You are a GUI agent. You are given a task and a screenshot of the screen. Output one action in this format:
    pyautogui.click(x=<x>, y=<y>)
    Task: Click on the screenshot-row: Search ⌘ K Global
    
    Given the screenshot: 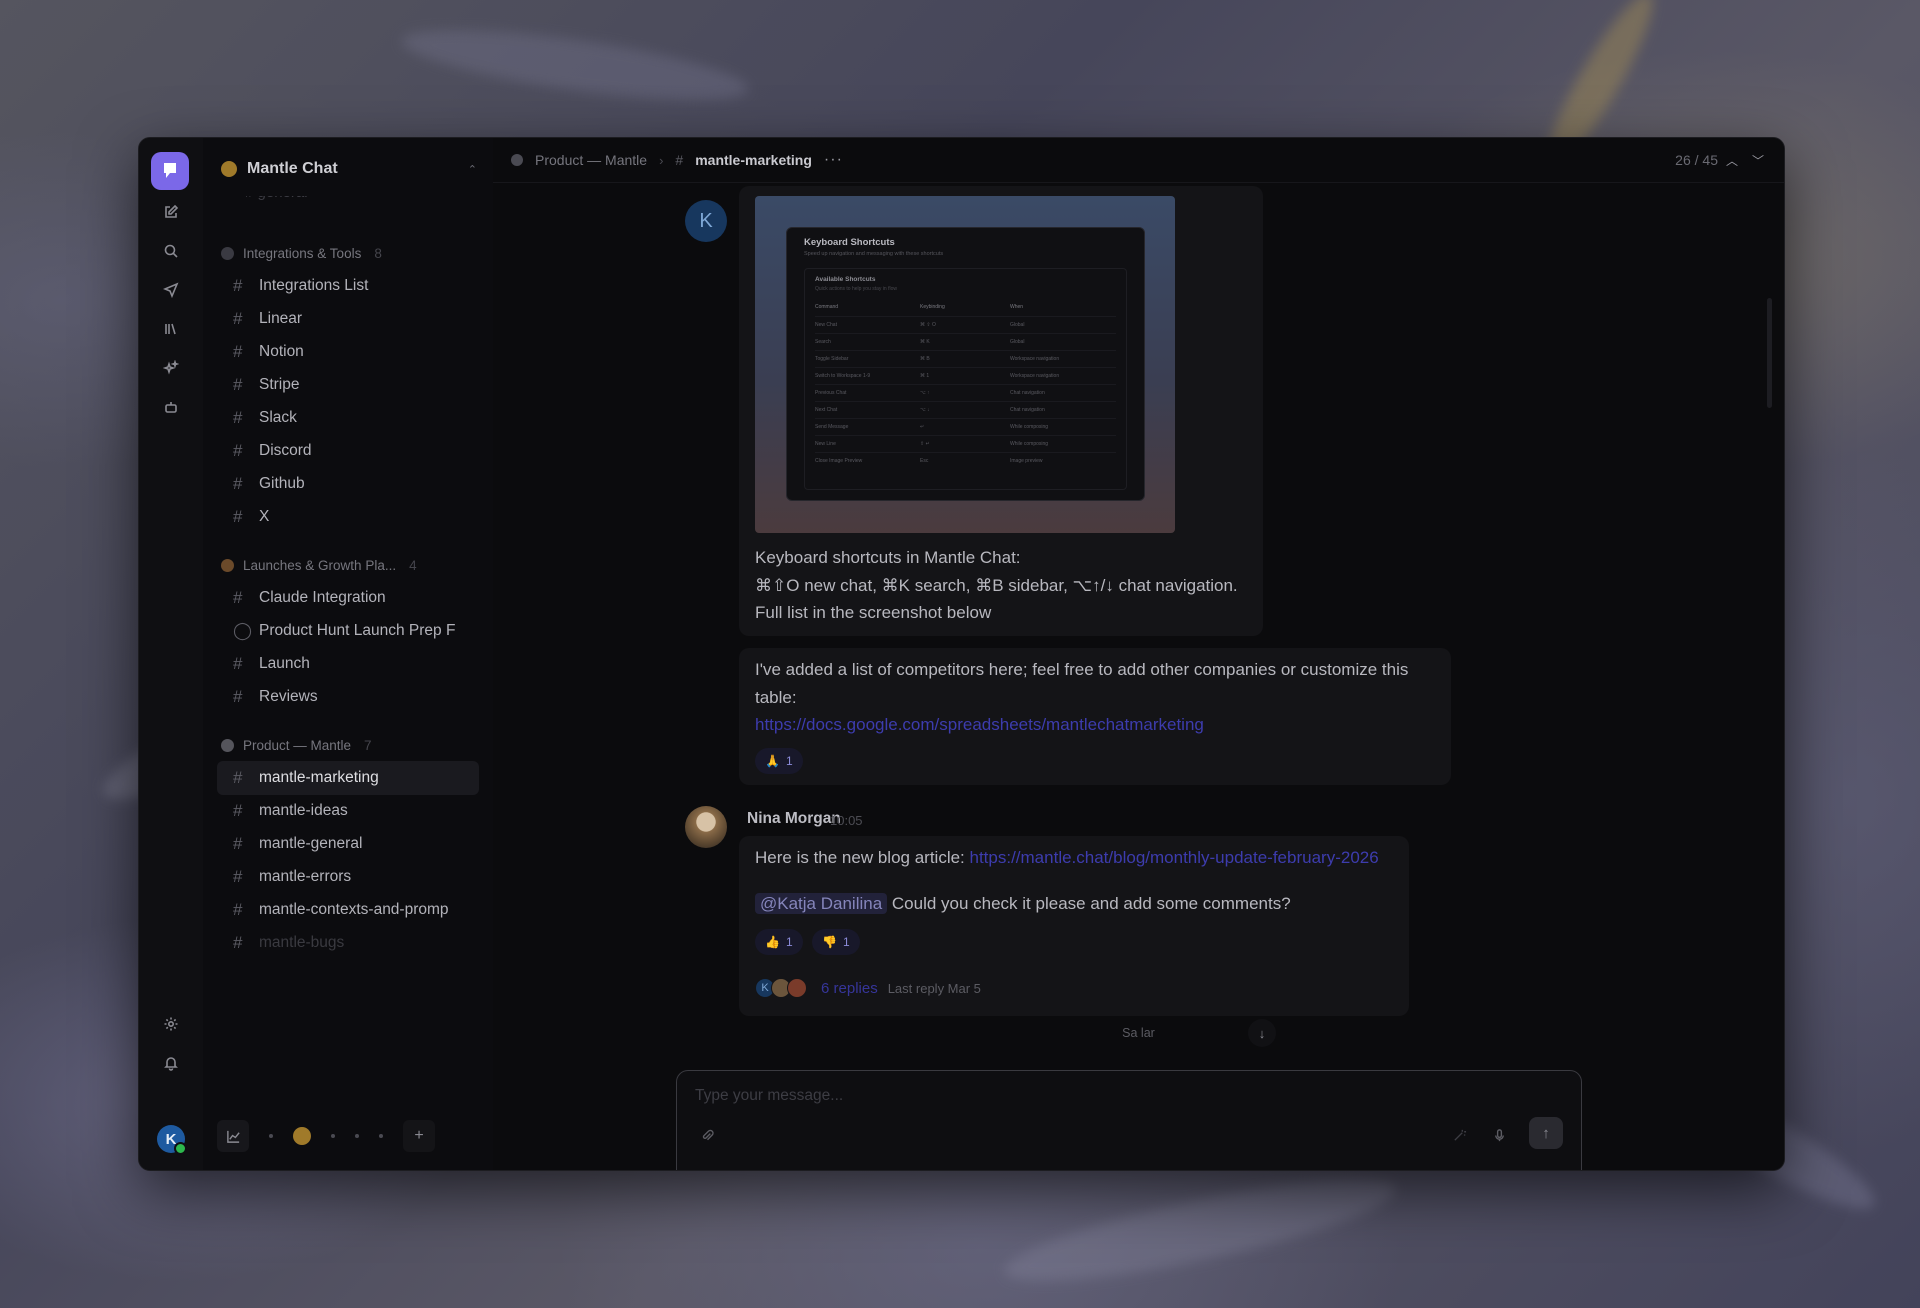 What is the action you would take?
    pyautogui.click(x=965, y=341)
    